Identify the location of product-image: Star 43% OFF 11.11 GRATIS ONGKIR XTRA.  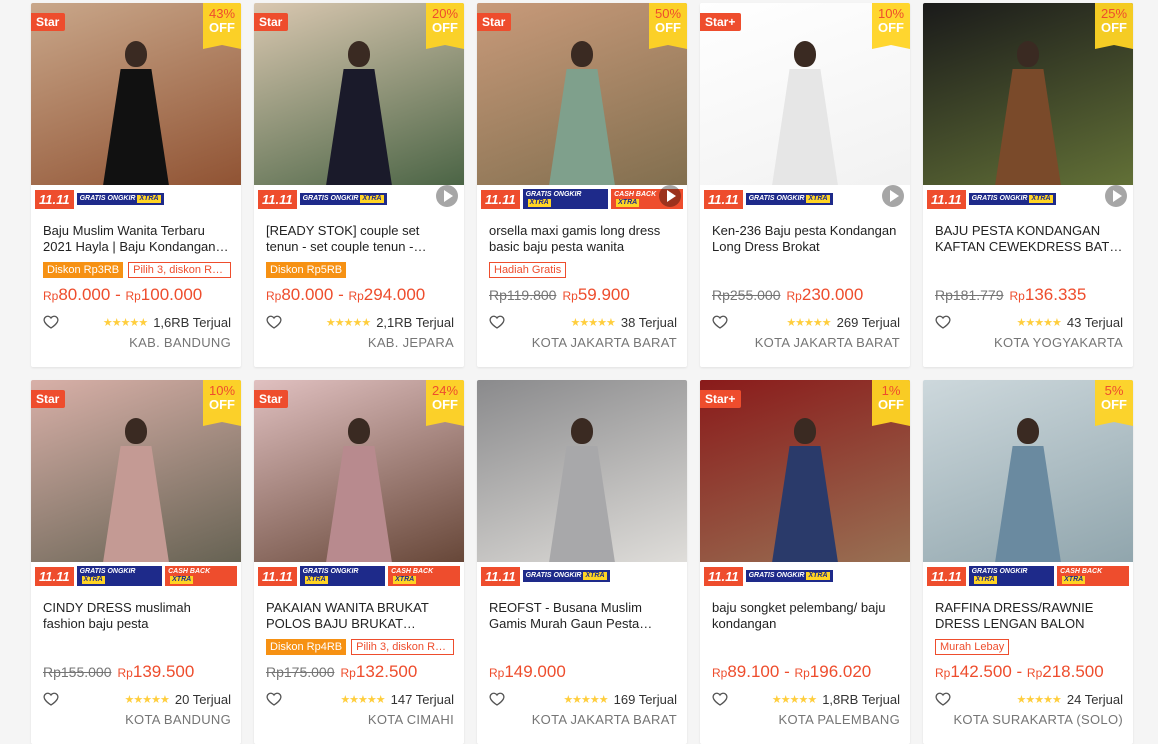
(136, 108).